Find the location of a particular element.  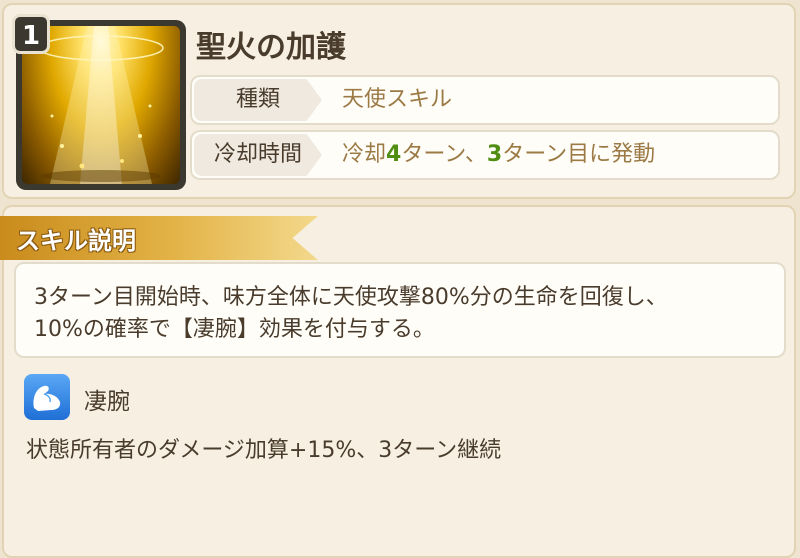

skill-type-label: 種類 is located at coordinates (258, 100).